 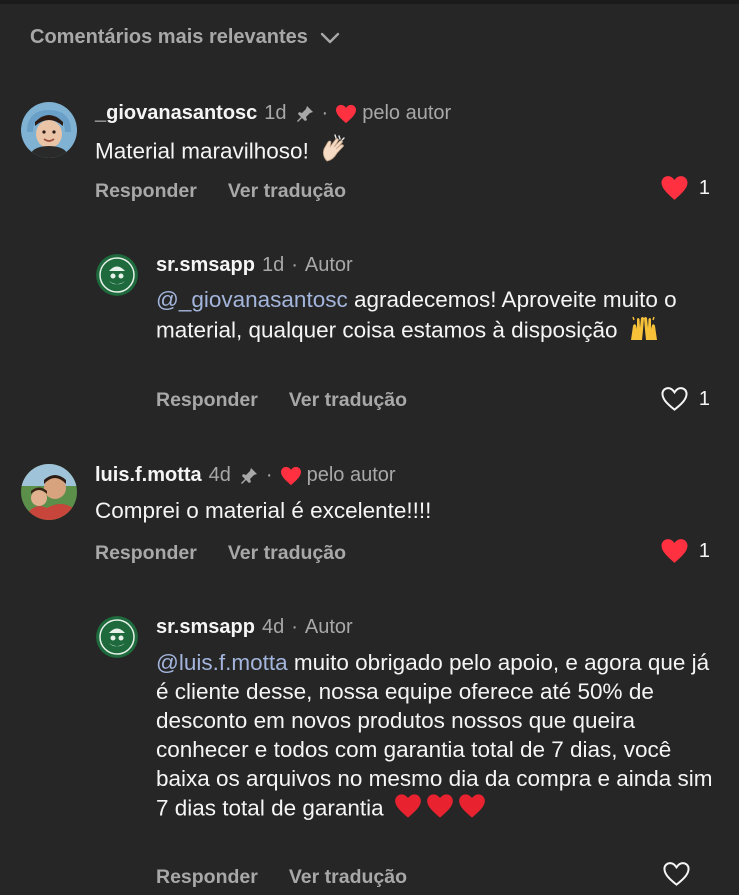 I want to click on mention-link: @_giovanasantosc, so click(x=252, y=299).